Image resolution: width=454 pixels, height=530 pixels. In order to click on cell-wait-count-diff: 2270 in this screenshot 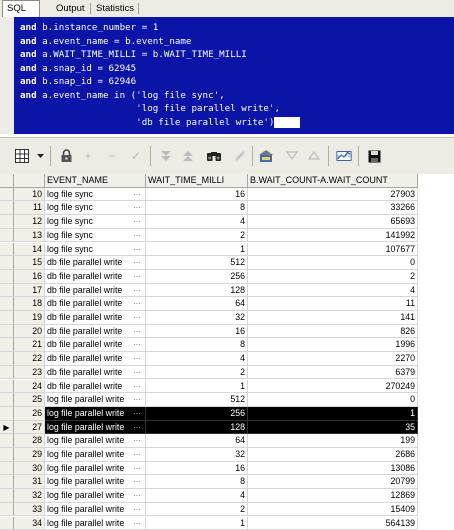, I will do `click(333, 359)`.